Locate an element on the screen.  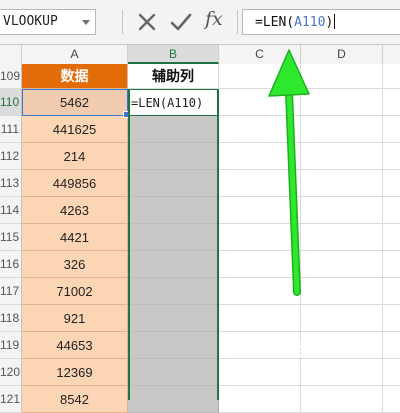
column-header-c: C is located at coordinates (260, 54).